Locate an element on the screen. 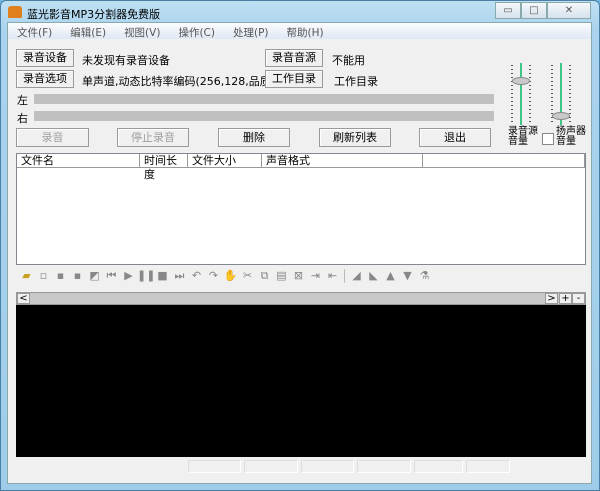 This screenshot has width=600, height=491. speaker-volume-slider is located at coordinates (561, 94).